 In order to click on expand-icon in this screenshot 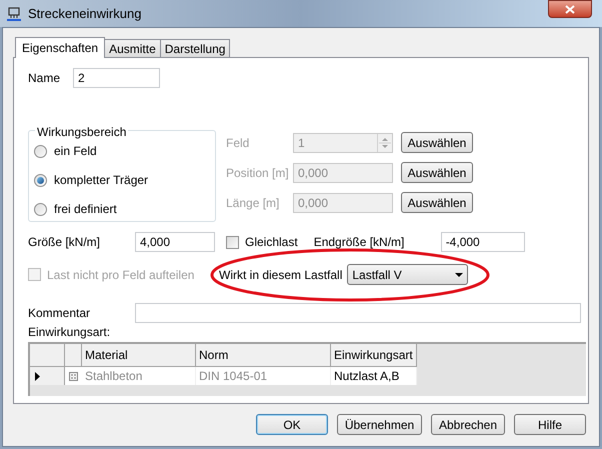, I will do `click(73, 376)`.